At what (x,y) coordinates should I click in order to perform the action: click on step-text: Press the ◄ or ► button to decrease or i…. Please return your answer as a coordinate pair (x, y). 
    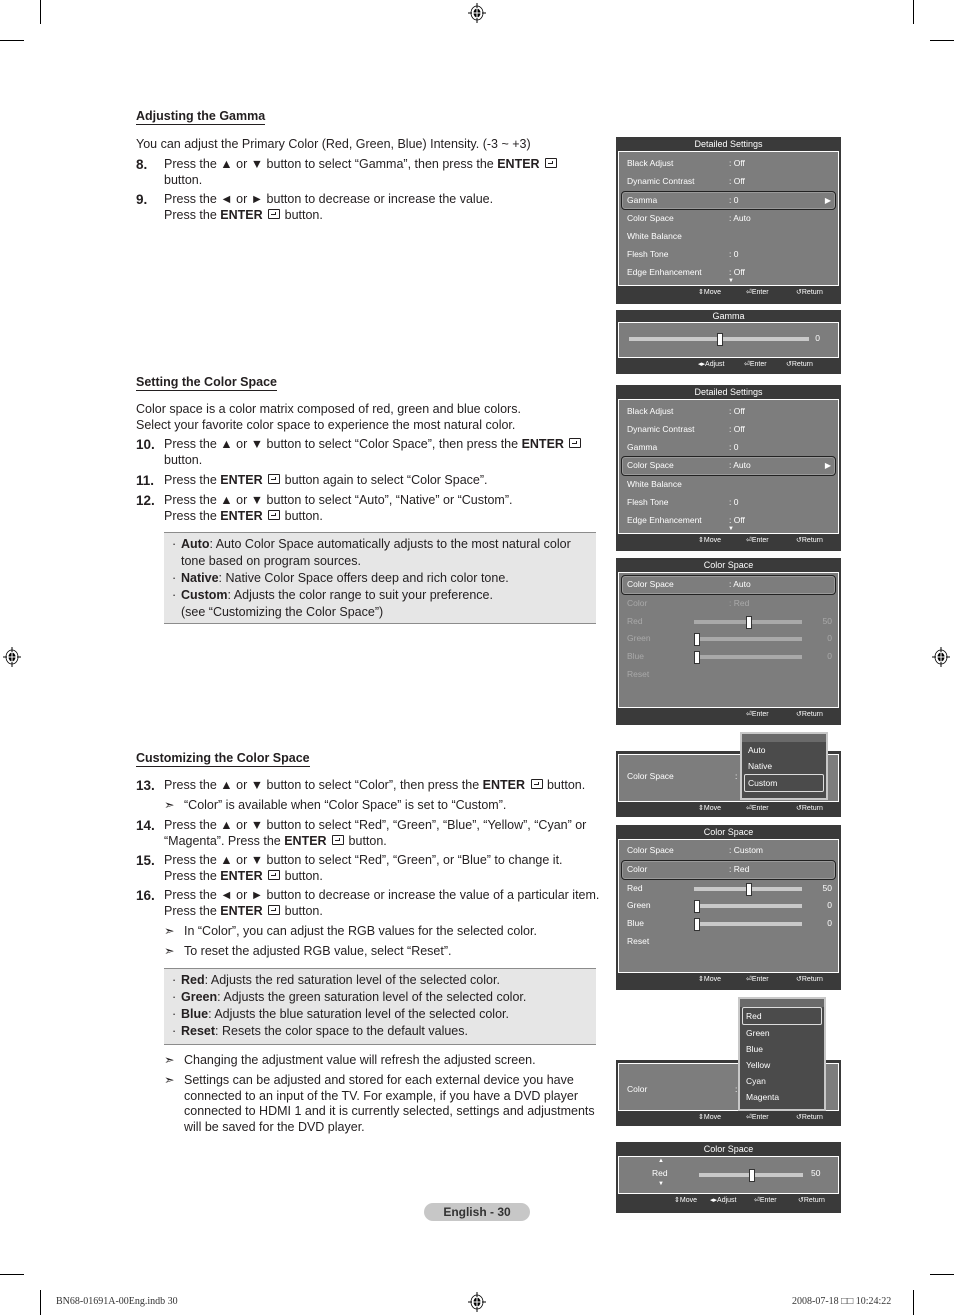
    Looking at the image, I should click on (329, 199).